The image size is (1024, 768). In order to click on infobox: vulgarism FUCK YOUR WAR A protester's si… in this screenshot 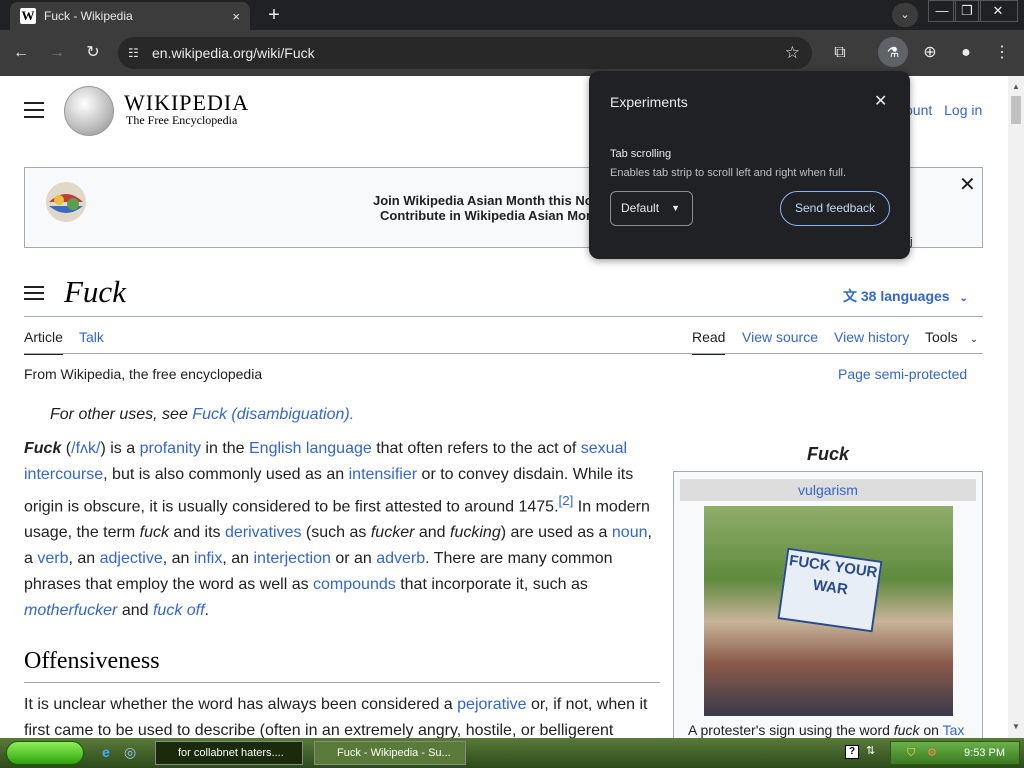, I will do `click(828, 604)`.